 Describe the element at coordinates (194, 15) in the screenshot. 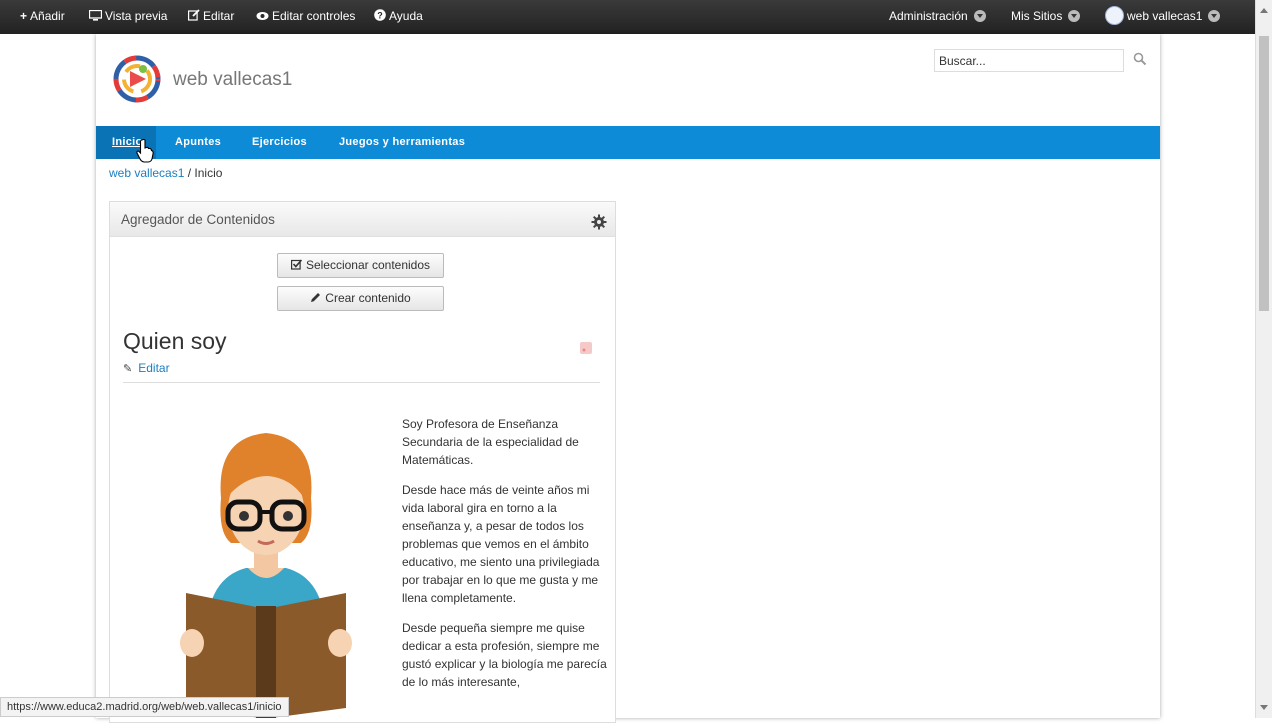

I see `edit-icon` at that location.